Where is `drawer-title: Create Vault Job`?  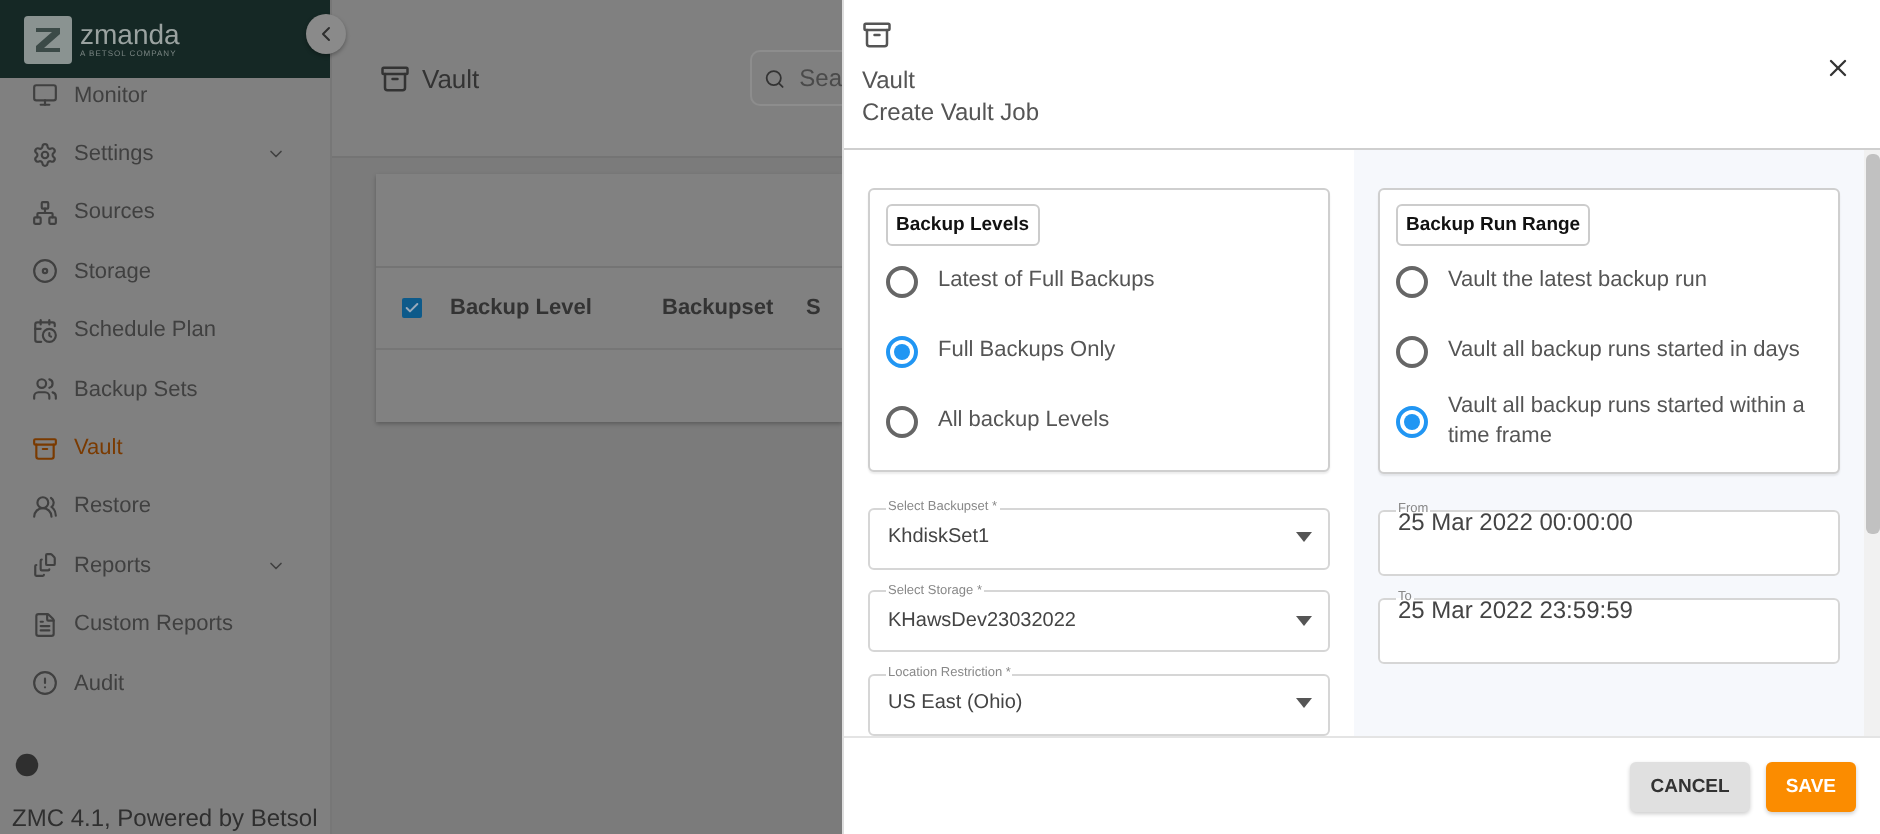 drawer-title: Create Vault Job is located at coordinates (951, 113).